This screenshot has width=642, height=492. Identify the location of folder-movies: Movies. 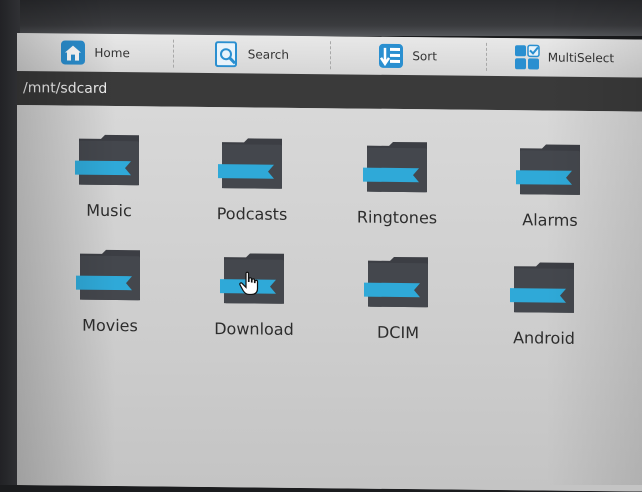
(110, 290).